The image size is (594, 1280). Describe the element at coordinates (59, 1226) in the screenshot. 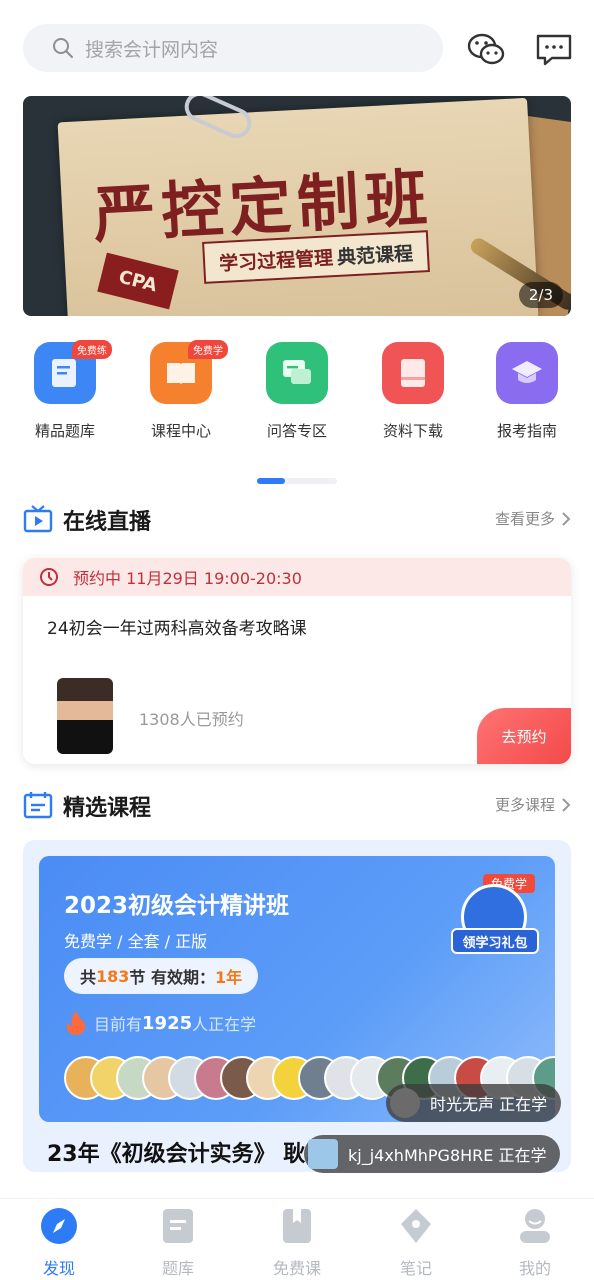

I see `compass-icon` at that location.